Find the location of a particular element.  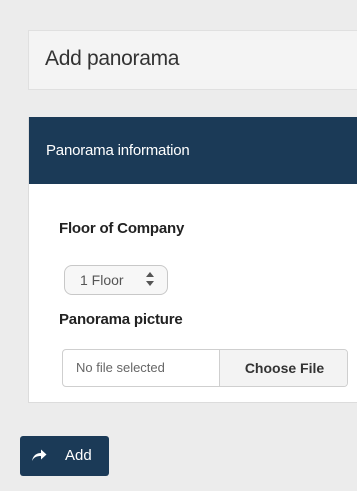

add-button: Add is located at coordinates (64, 456).